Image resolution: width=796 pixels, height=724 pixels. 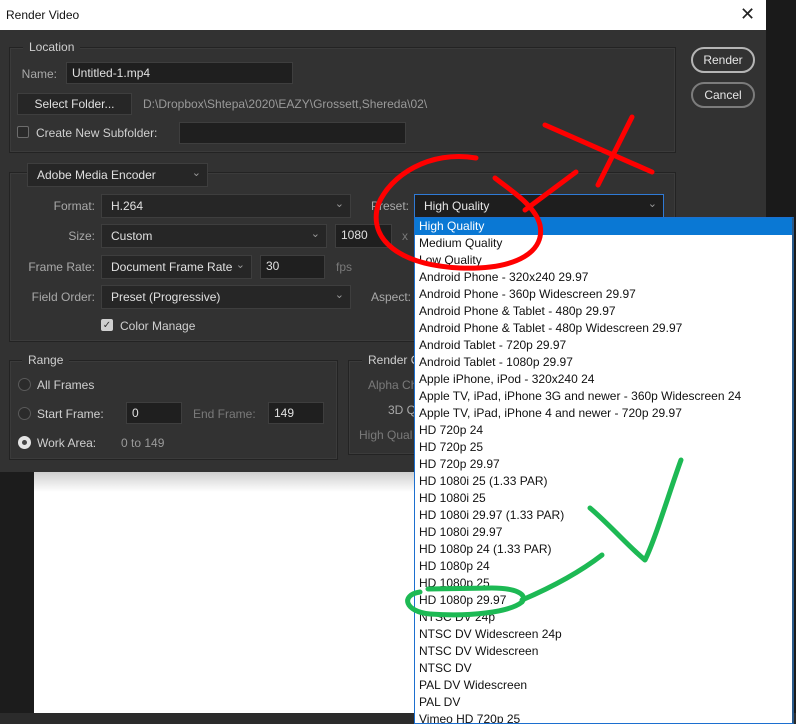 What do you see at coordinates (603, 600) in the screenshot?
I see `preset-option: HD 1080p 29.97` at bounding box center [603, 600].